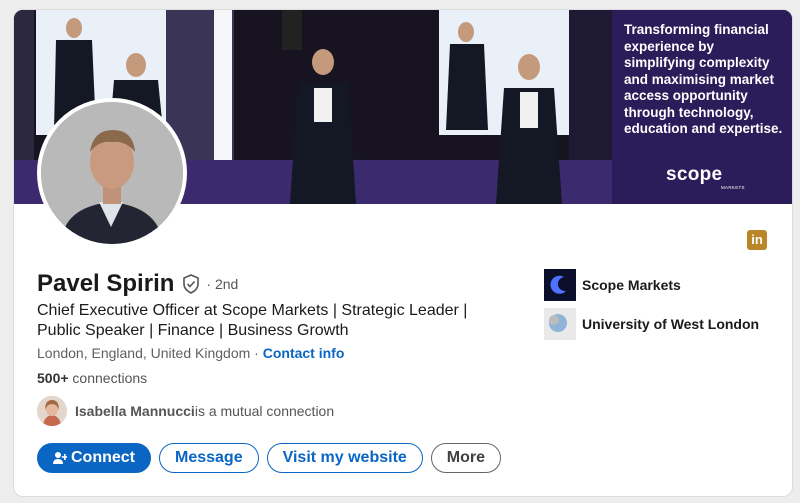 This screenshot has width=800, height=503. What do you see at coordinates (52, 411) in the screenshot?
I see `mutual-connection-avatar` at bounding box center [52, 411].